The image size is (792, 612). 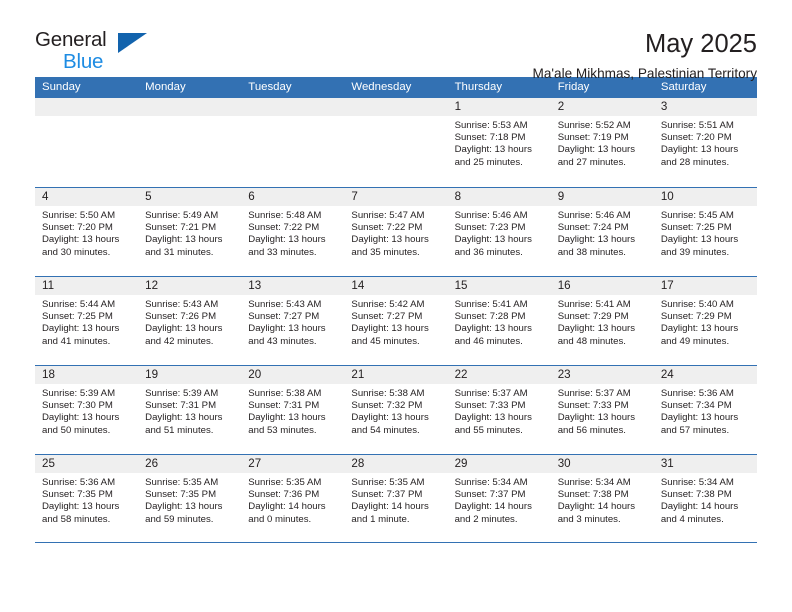 I want to click on day-number: 1, so click(x=499, y=107).